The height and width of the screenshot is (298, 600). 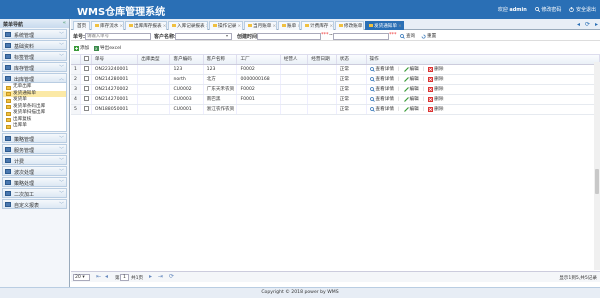 I want to click on logout-link: 安全退出, so click(x=582, y=9).